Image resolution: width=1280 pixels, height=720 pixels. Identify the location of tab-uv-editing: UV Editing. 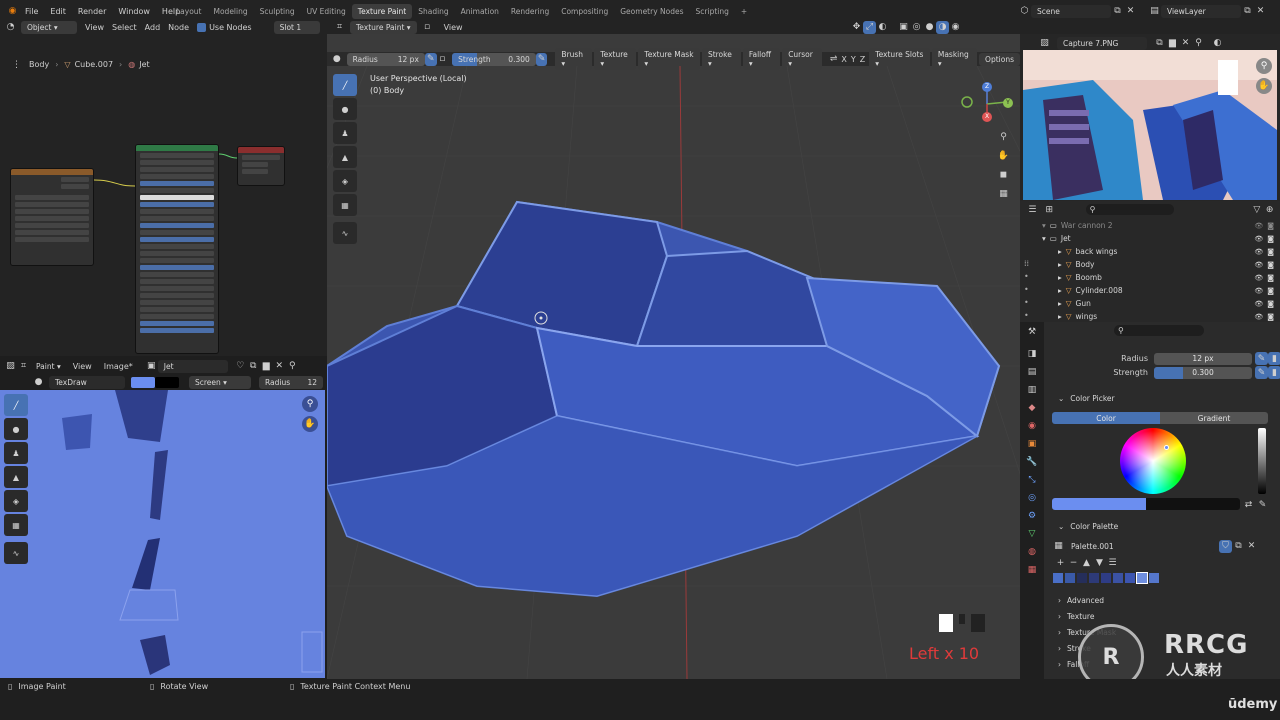
(326, 11).